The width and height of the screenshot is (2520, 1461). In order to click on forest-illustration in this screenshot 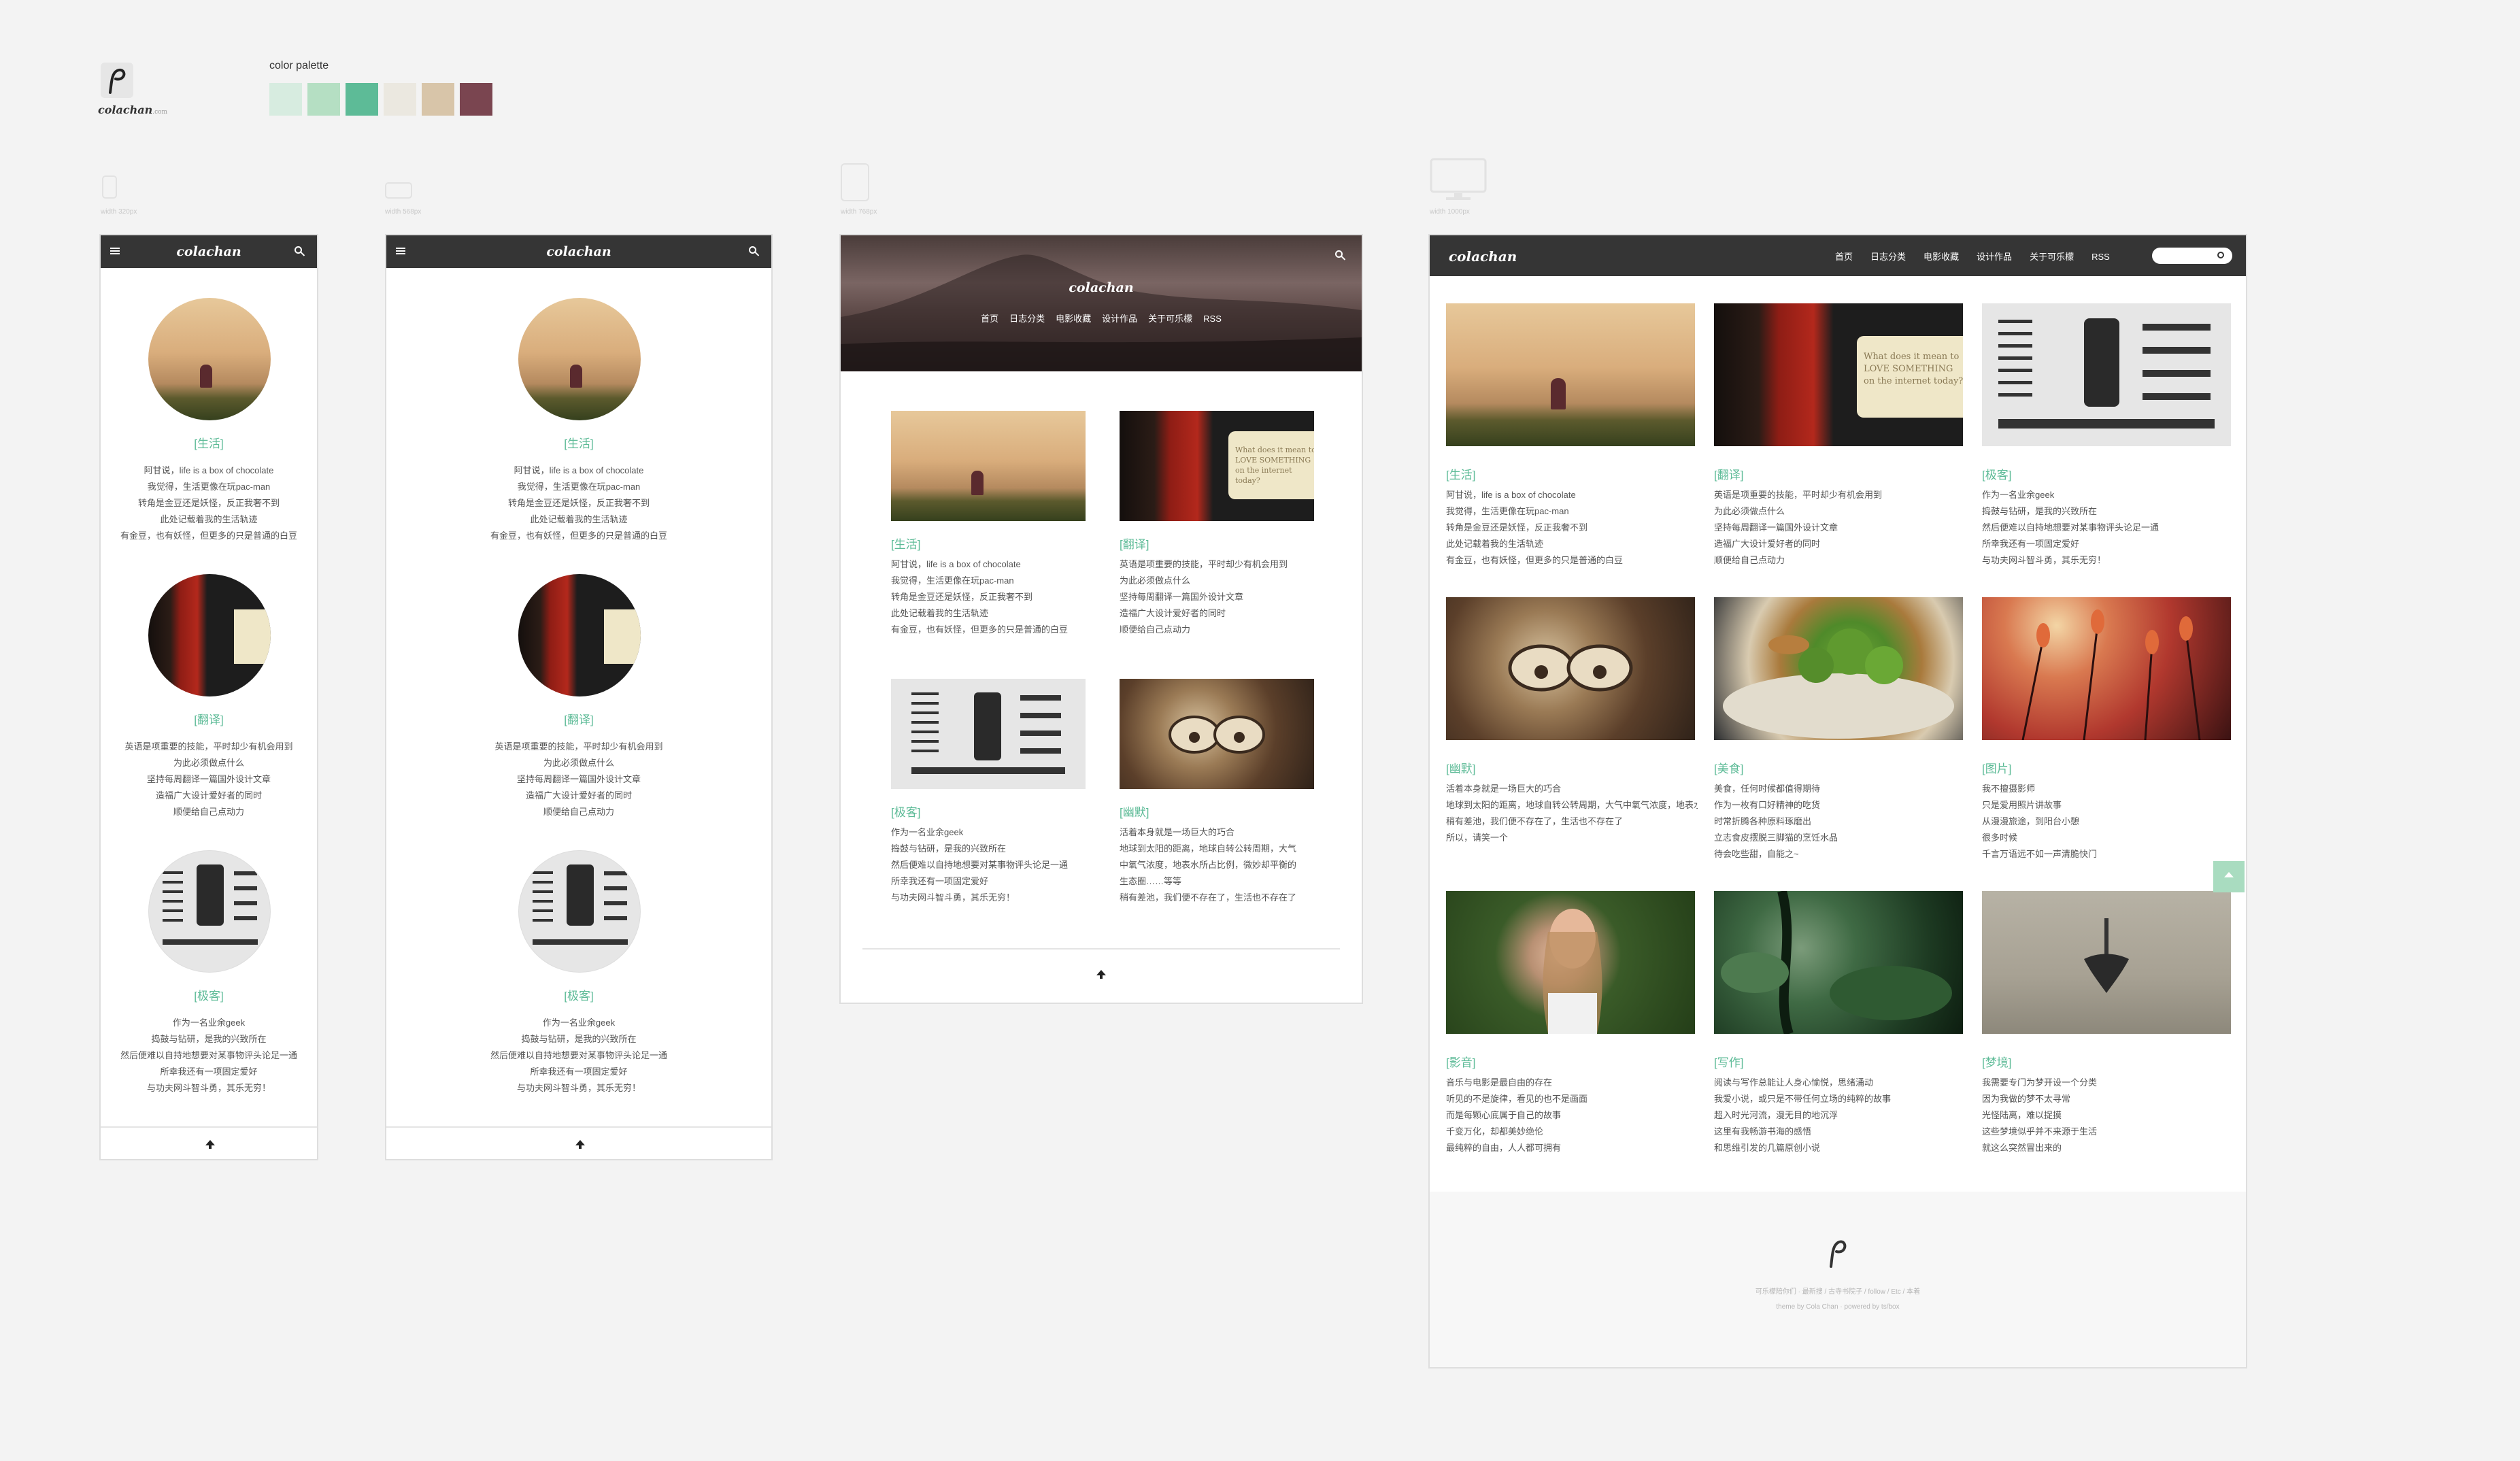, I will do `click(1836, 963)`.